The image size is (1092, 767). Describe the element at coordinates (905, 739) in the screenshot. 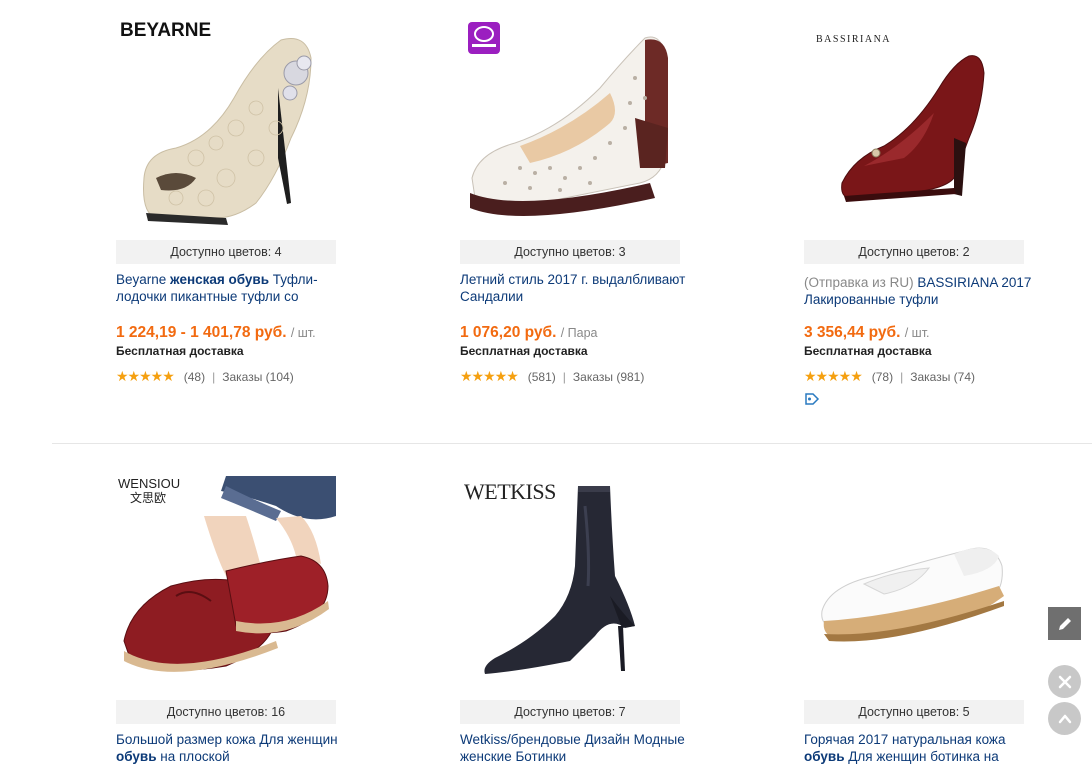

I see `title-text: Горячая 2017 натуральная кожа` at that location.